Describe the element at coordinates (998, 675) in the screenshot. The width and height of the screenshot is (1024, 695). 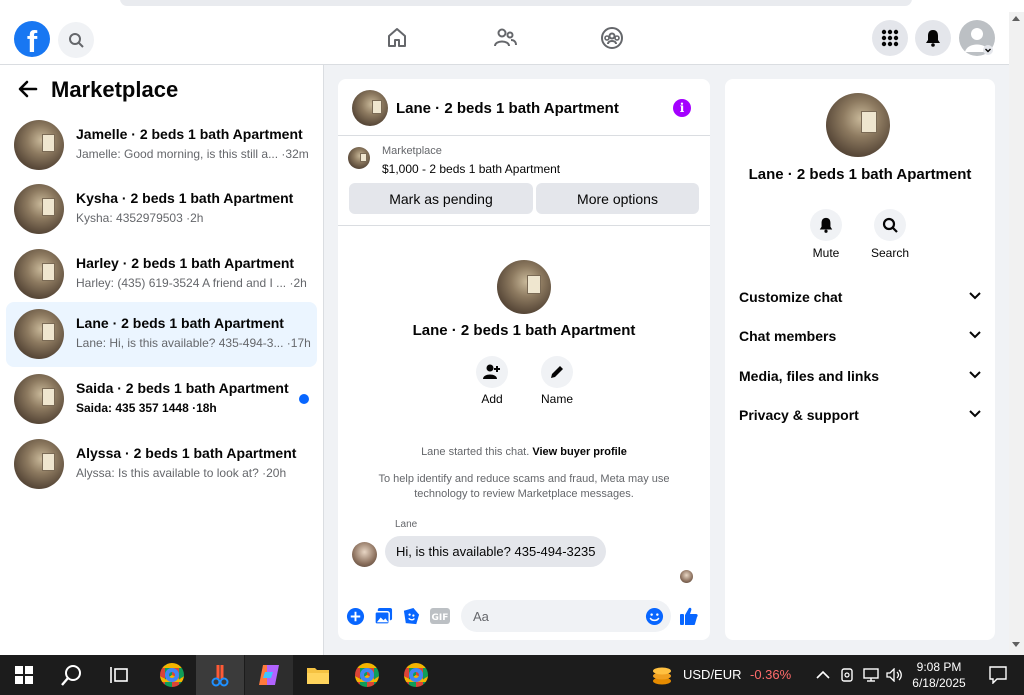
I see `notification-center-button` at that location.